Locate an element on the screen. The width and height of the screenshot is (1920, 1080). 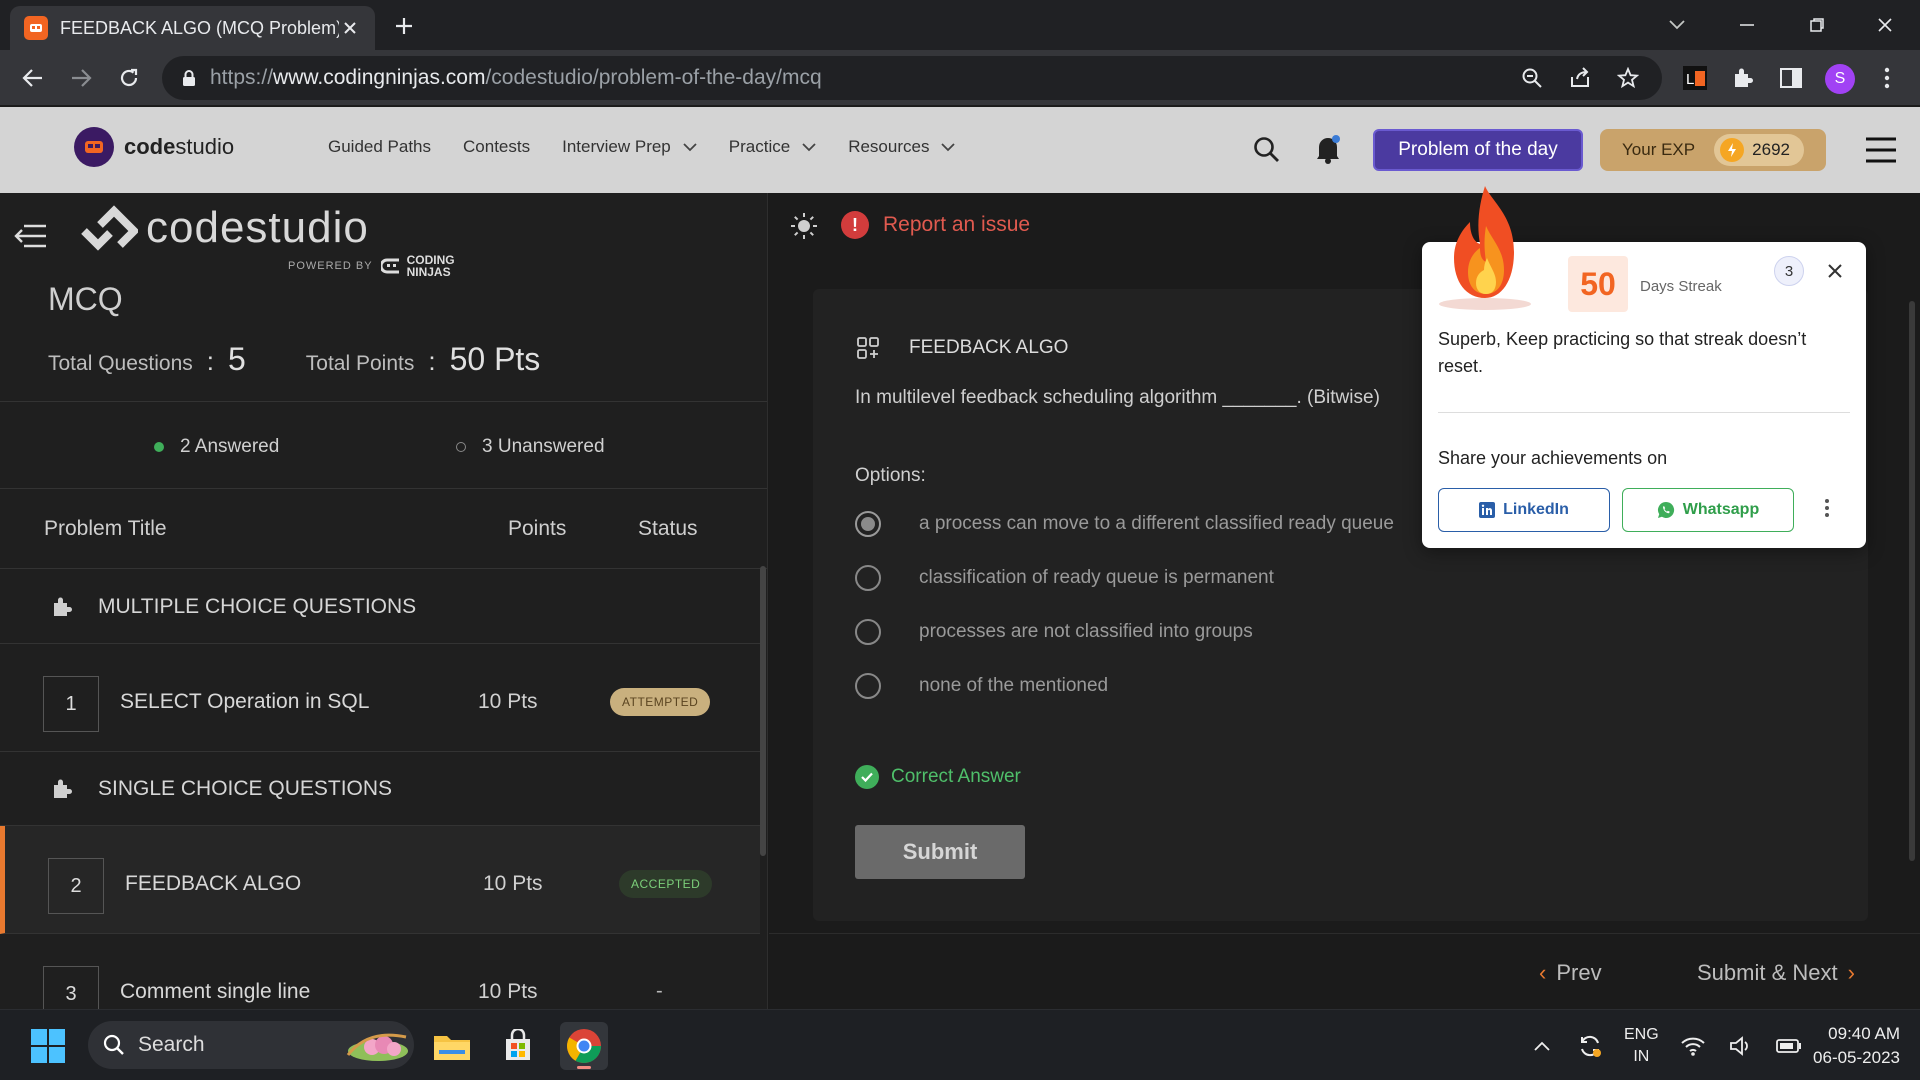
back-arrow-icon is located at coordinates (33, 78).